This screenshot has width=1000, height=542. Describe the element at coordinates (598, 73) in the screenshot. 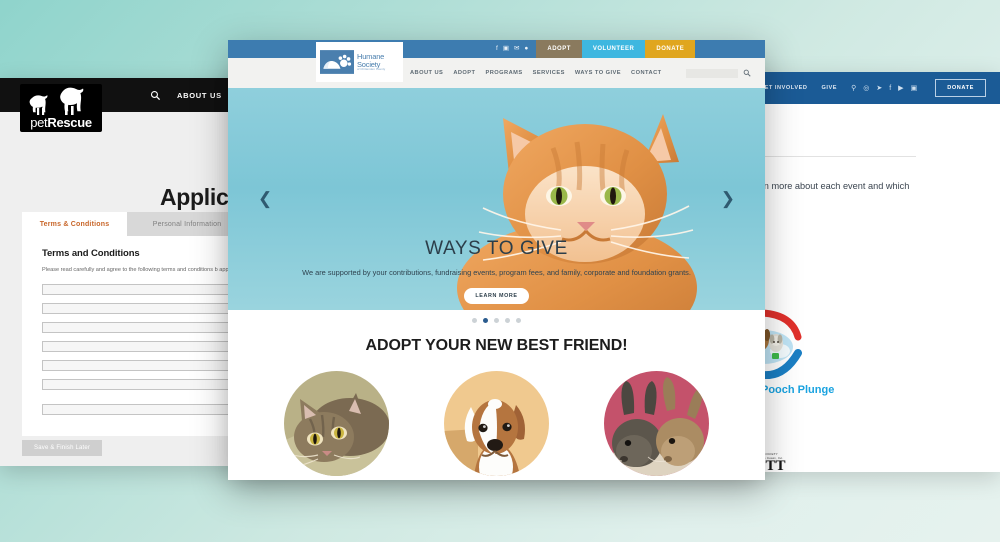

I see `nav-ways-to-give: WAYS TO GIVE` at that location.